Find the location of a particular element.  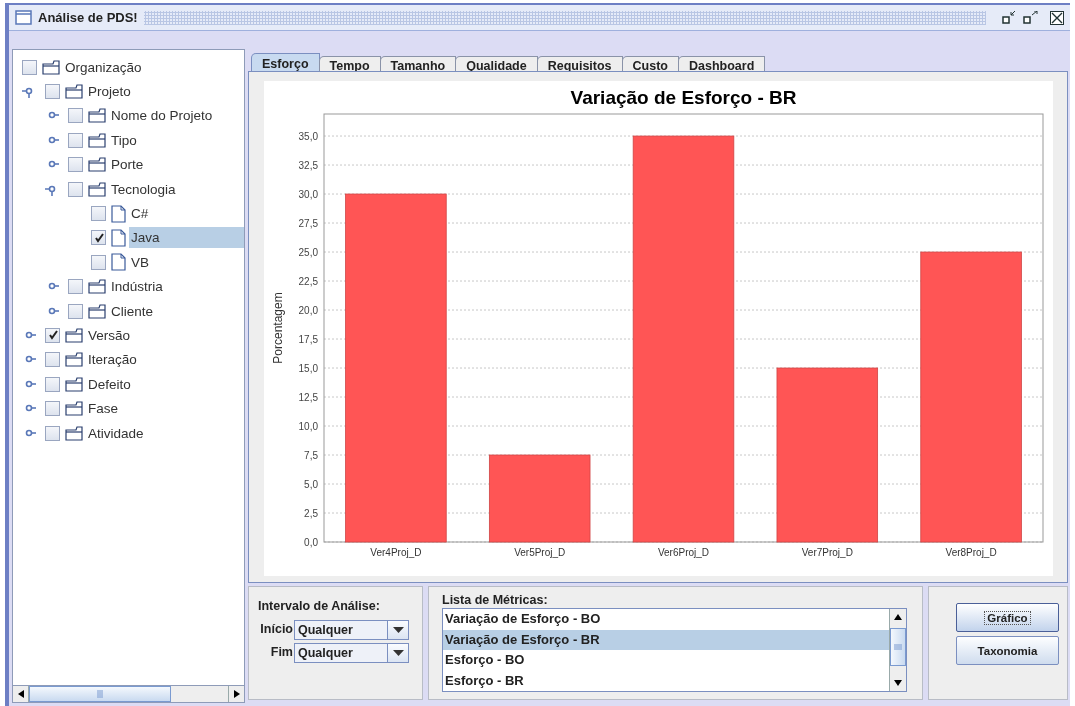

tree-item: Cliente is located at coordinates (176, 311).